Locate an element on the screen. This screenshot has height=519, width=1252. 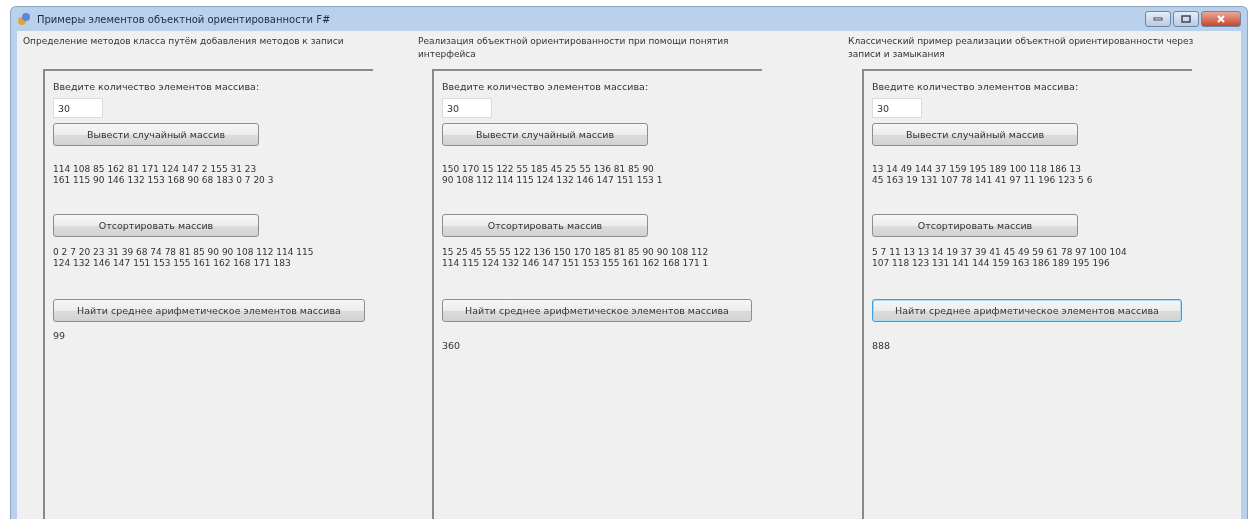
close-button is located at coordinates (1221, 19).